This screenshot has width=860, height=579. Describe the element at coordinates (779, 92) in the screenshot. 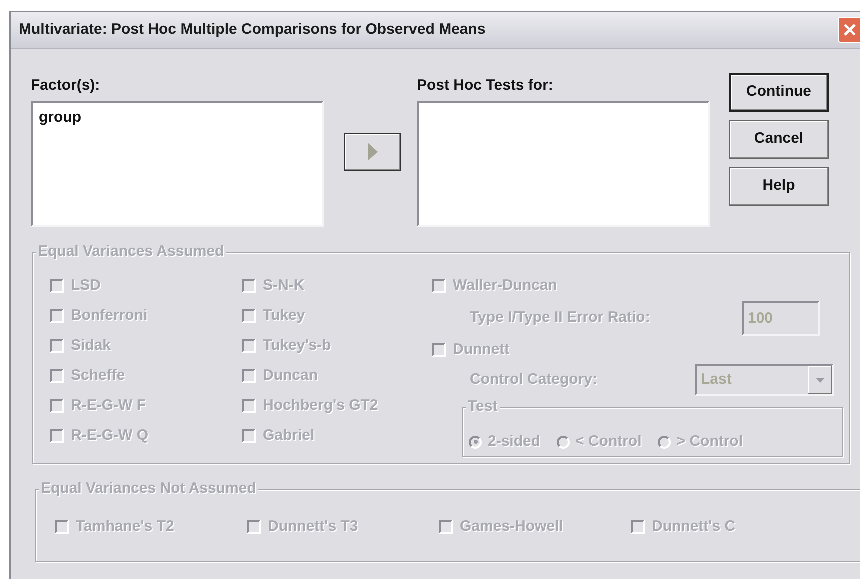

I see `dialog-button: Continue` at that location.